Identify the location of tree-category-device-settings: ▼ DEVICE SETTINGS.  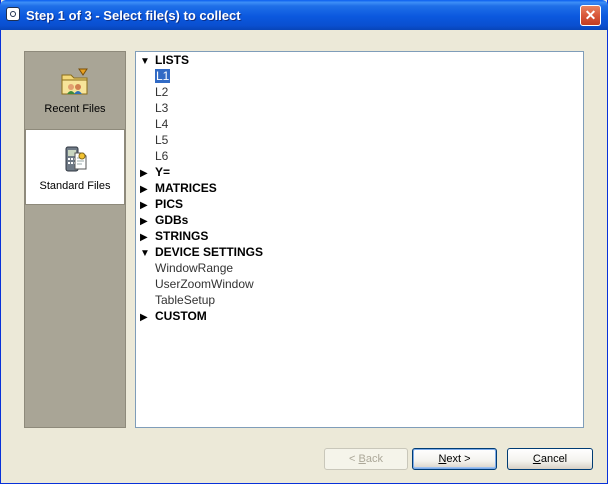
(201, 252).